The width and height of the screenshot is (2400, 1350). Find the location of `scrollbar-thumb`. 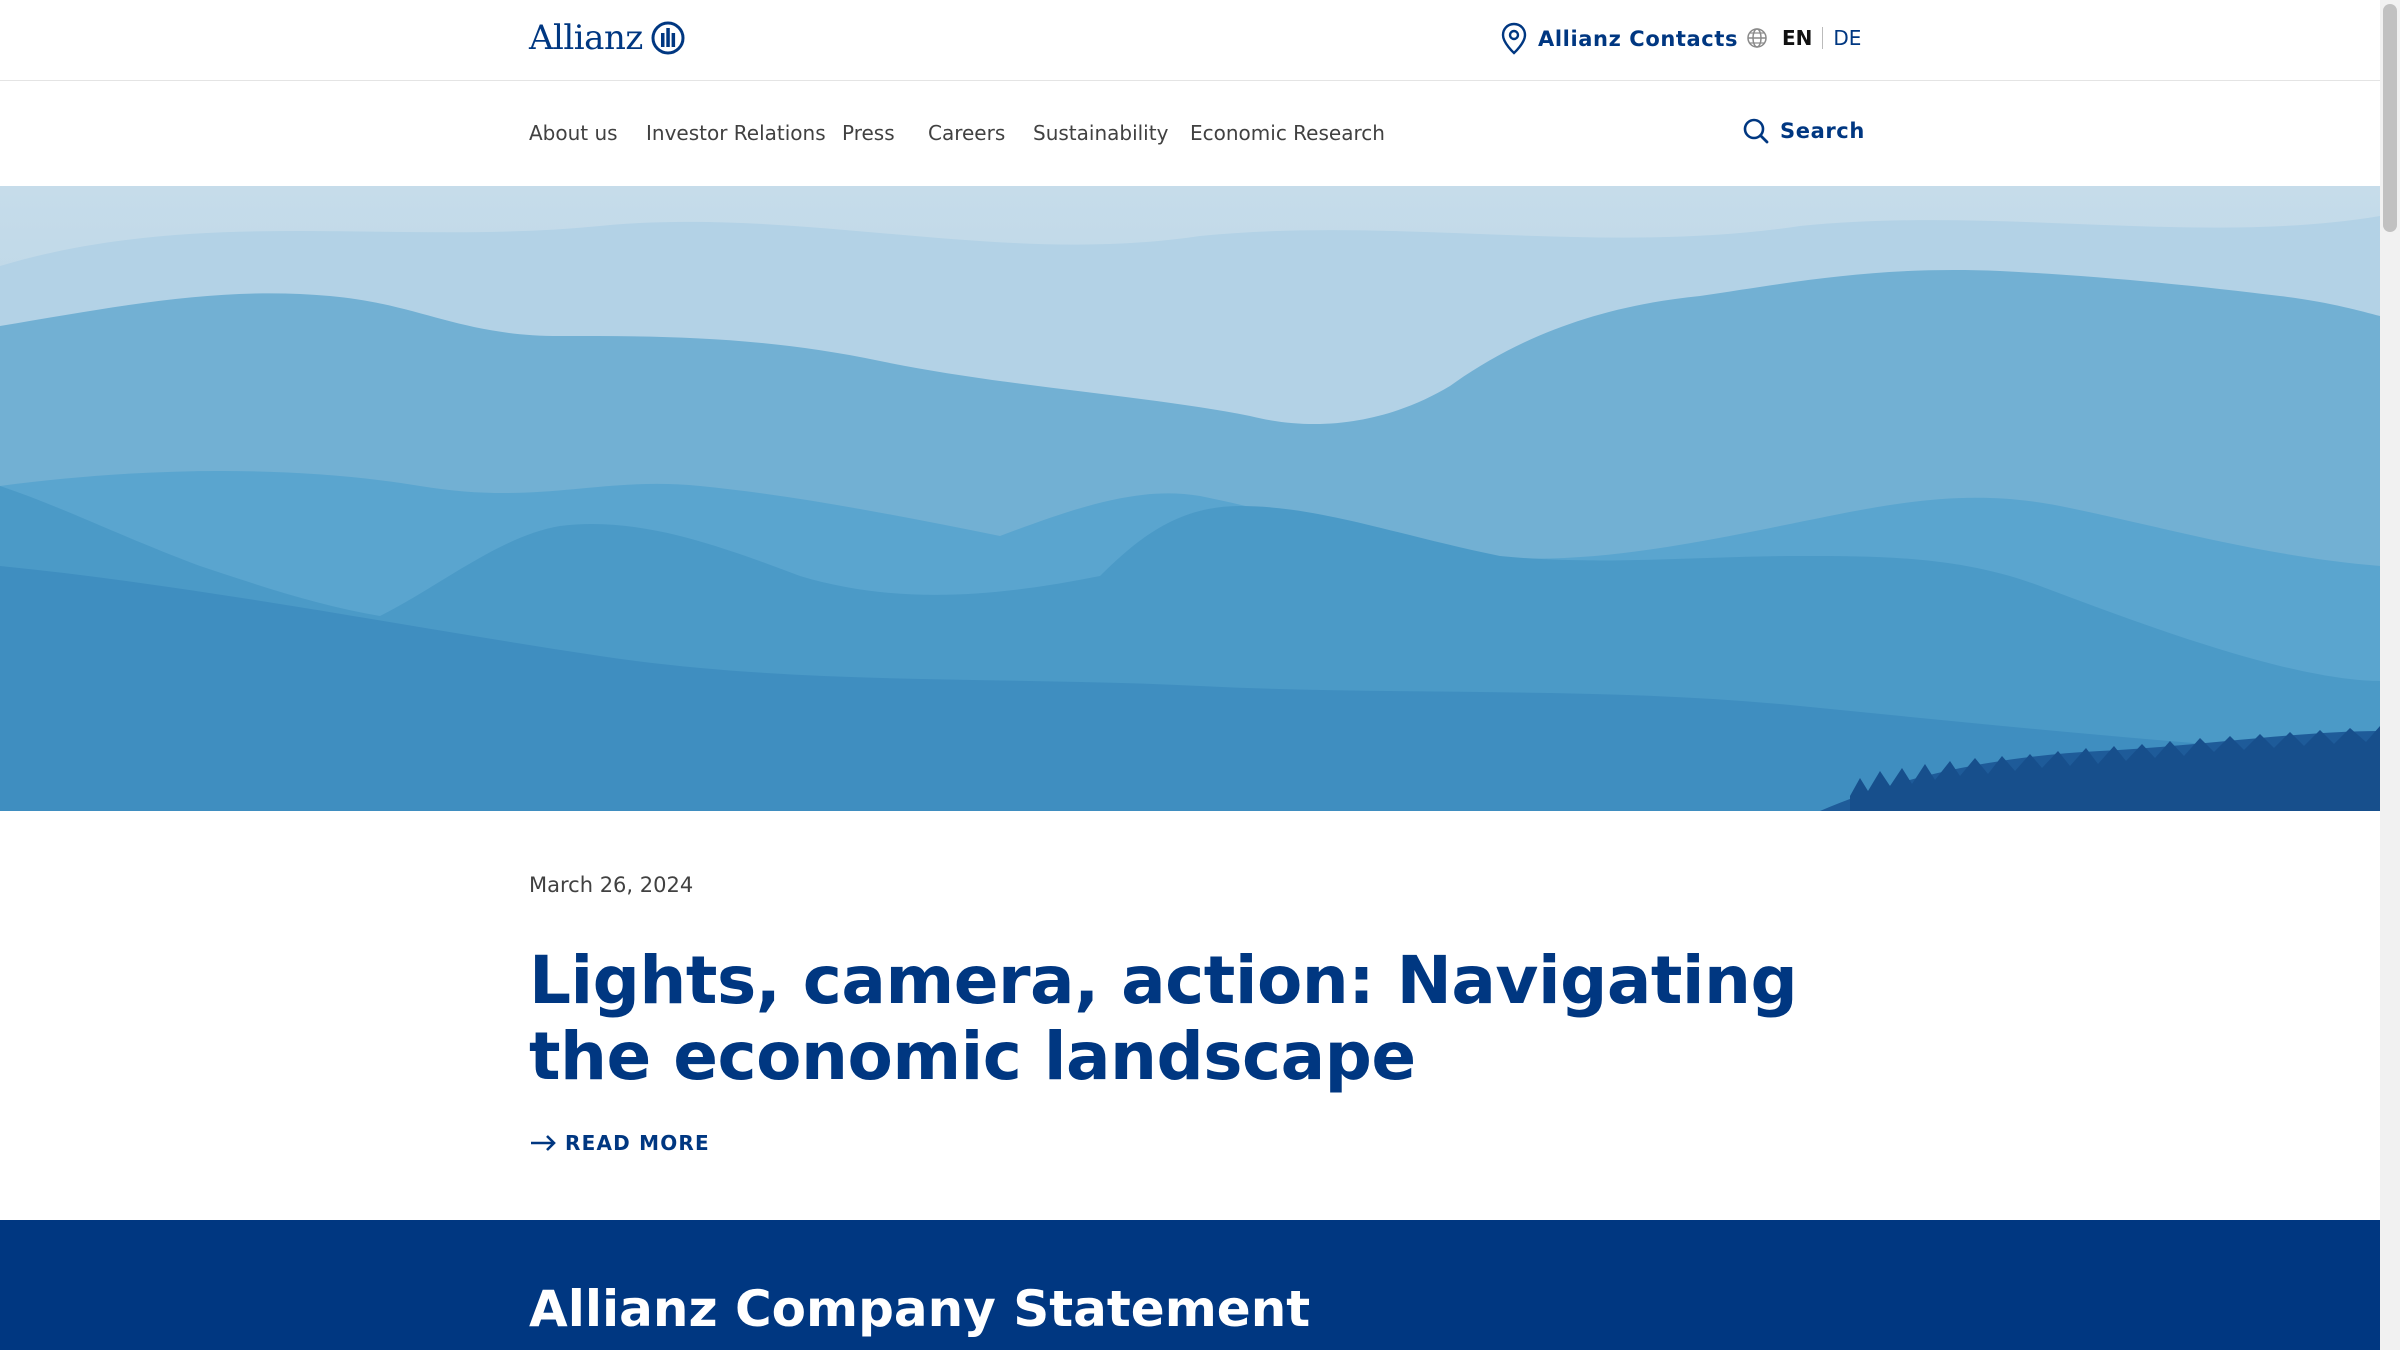

scrollbar-thumb is located at coordinates (2390, 118).